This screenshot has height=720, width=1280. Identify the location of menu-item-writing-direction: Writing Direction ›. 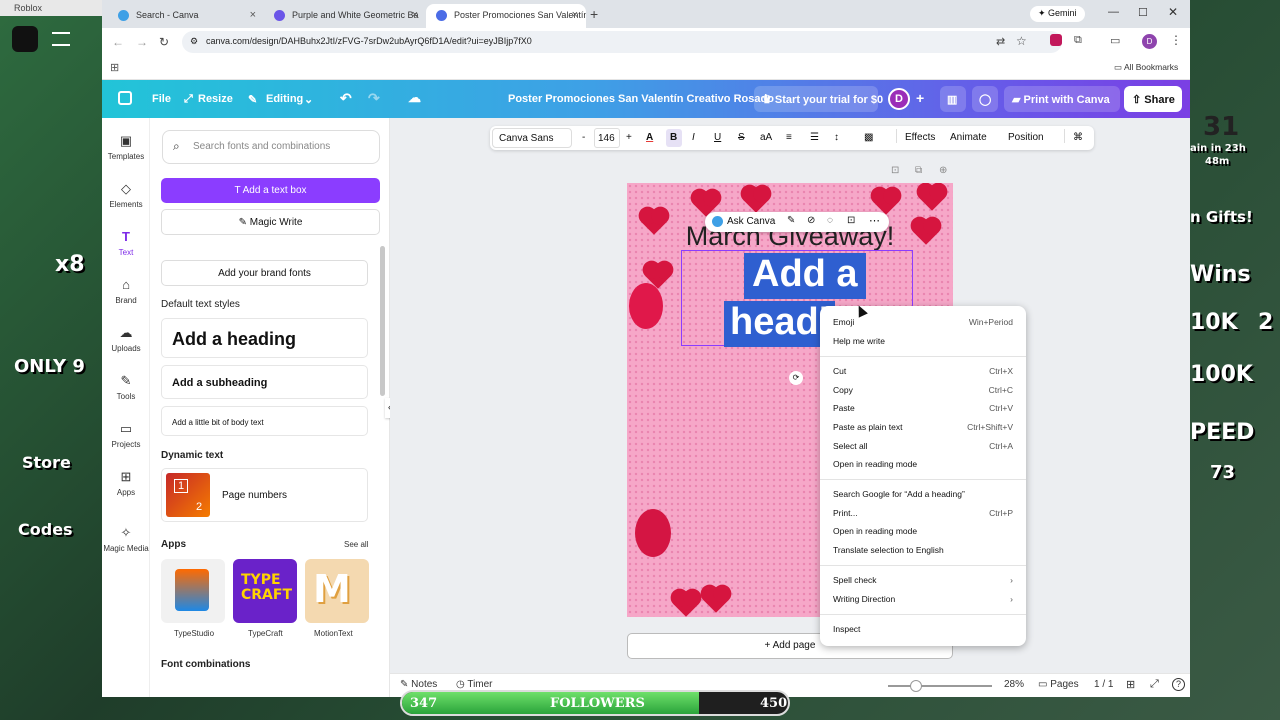
(923, 602).